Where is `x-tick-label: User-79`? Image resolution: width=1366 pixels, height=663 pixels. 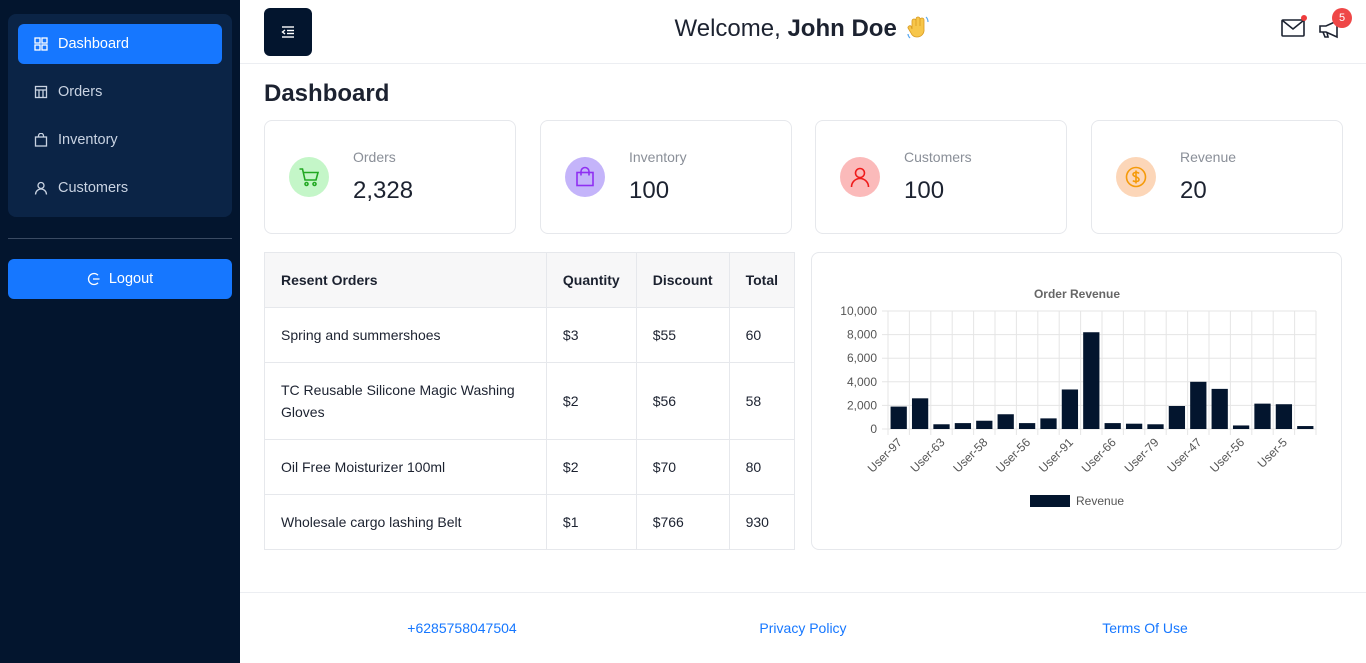
x-tick-label: User-79 is located at coordinates (1142, 455).